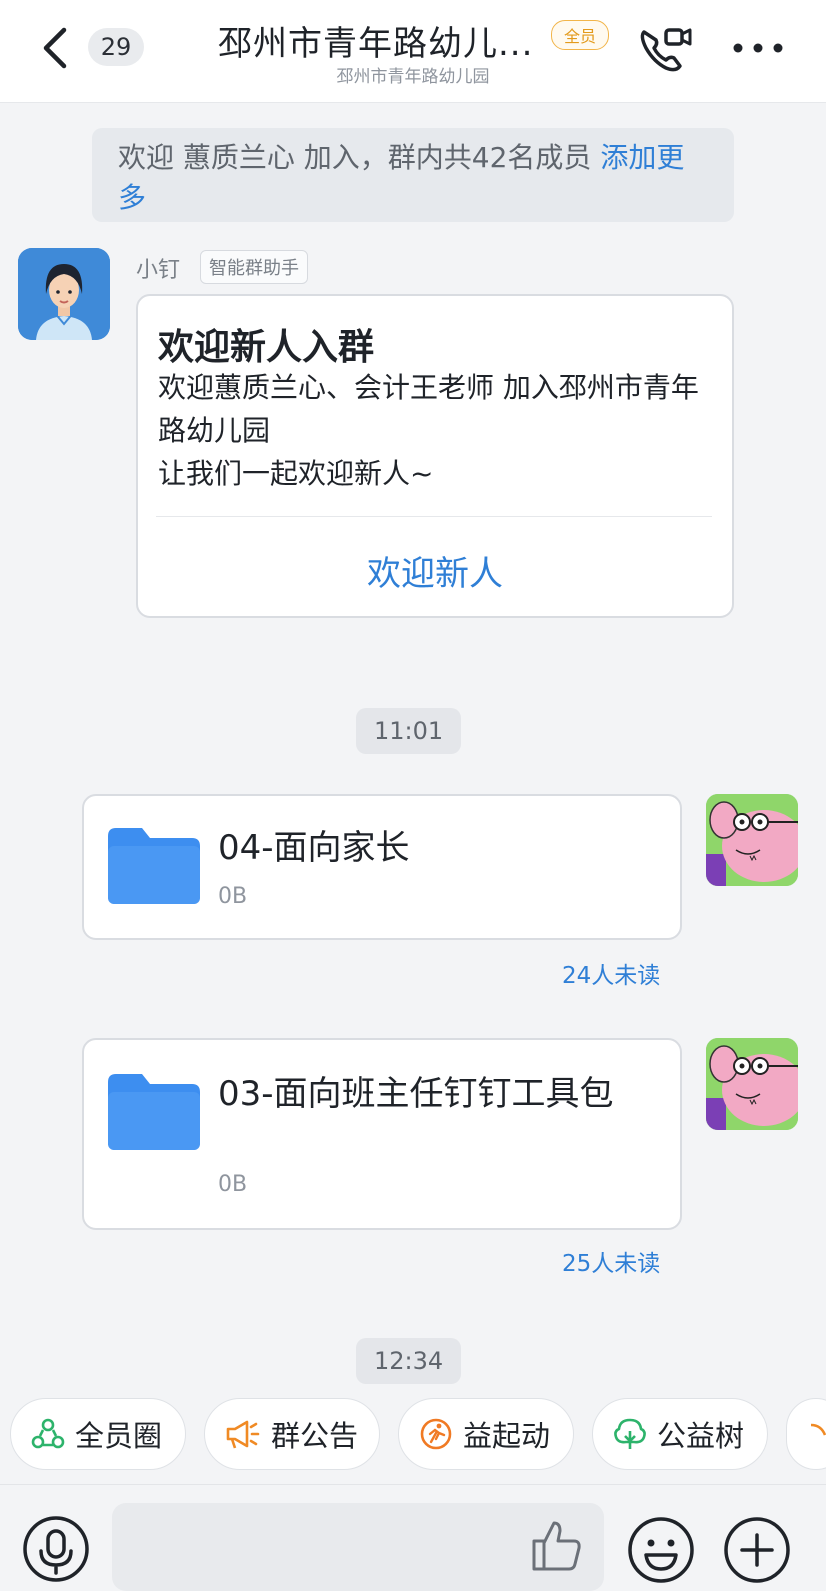  Describe the element at coordinates (611, 973) in the screenshot. I see `read-status: 24人未读` at that location.